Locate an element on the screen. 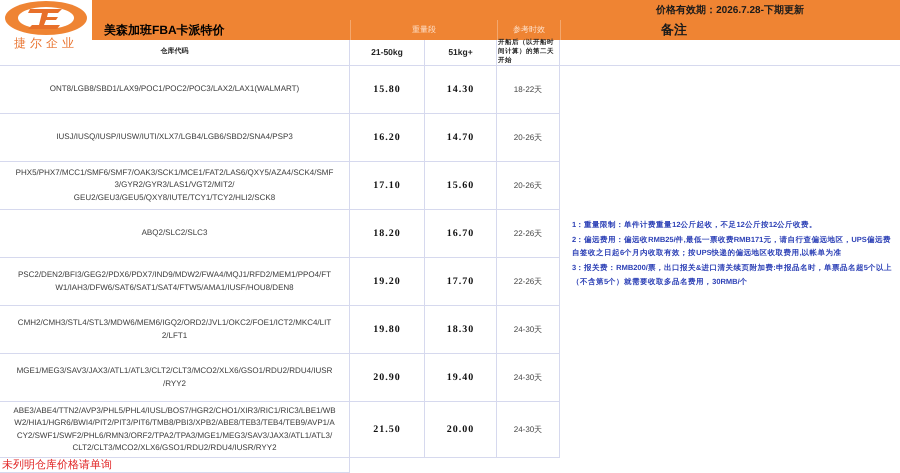 Image resolution: width=900 pixels, height=473 pixels. price-value: 17.10 is located at coordinates (387, 186).